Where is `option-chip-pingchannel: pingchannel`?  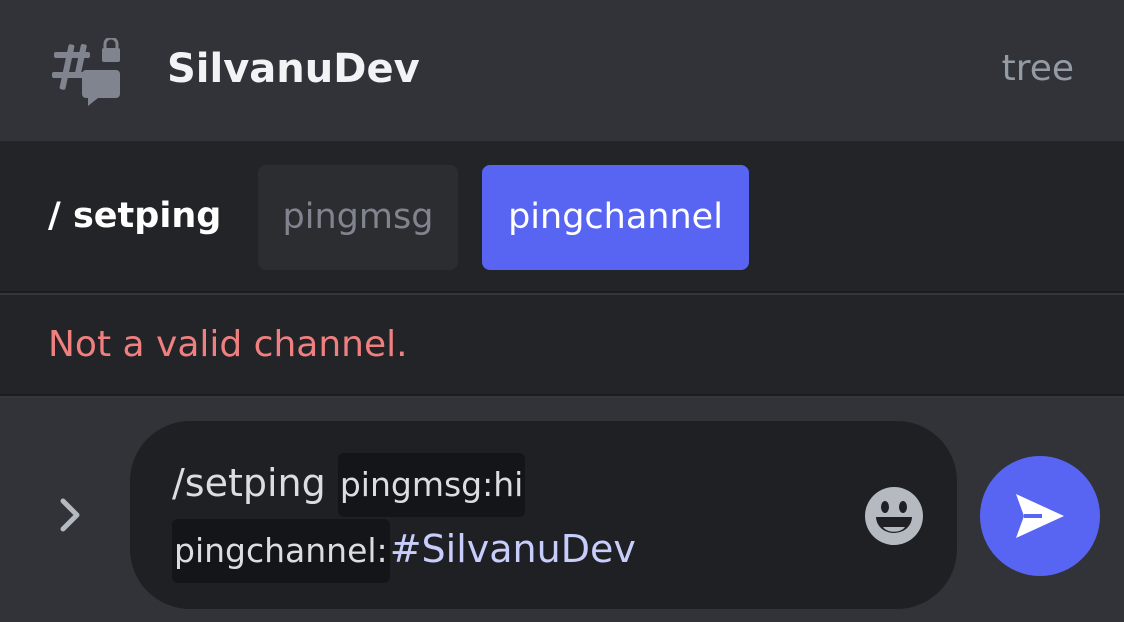 option-chip-pingchannel: pingchannel is located at coordinates (615, 217).